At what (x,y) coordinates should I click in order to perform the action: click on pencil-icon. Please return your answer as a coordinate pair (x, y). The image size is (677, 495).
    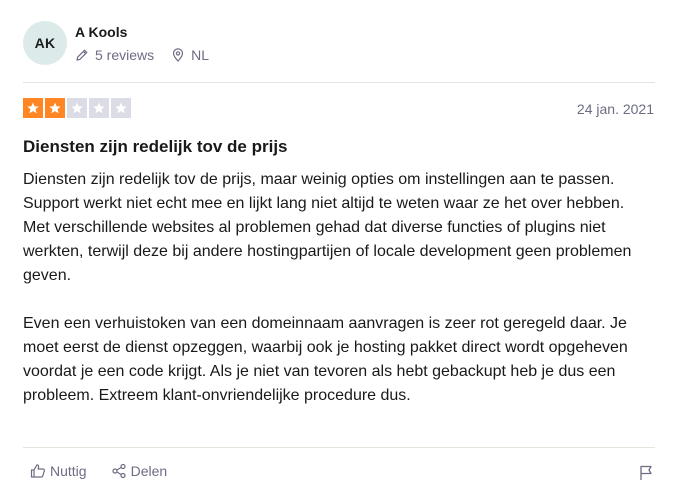
    Looking at the image, I should click on (82, 55).